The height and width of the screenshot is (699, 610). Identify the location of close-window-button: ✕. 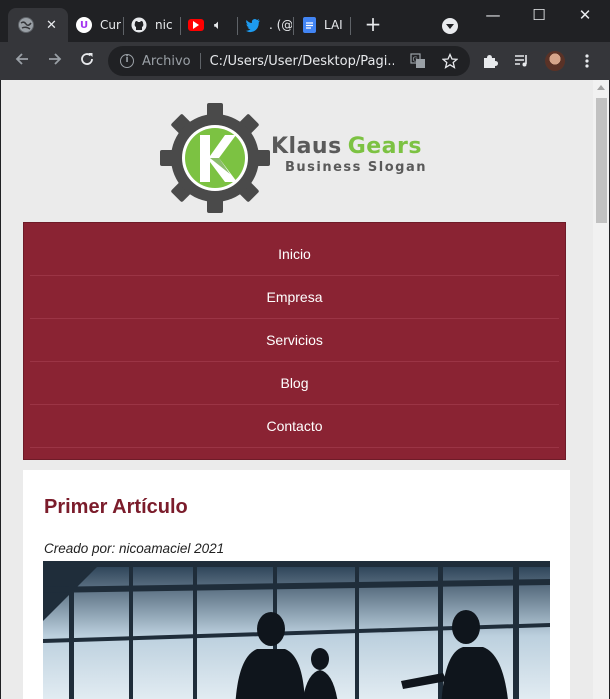
(585, 15).